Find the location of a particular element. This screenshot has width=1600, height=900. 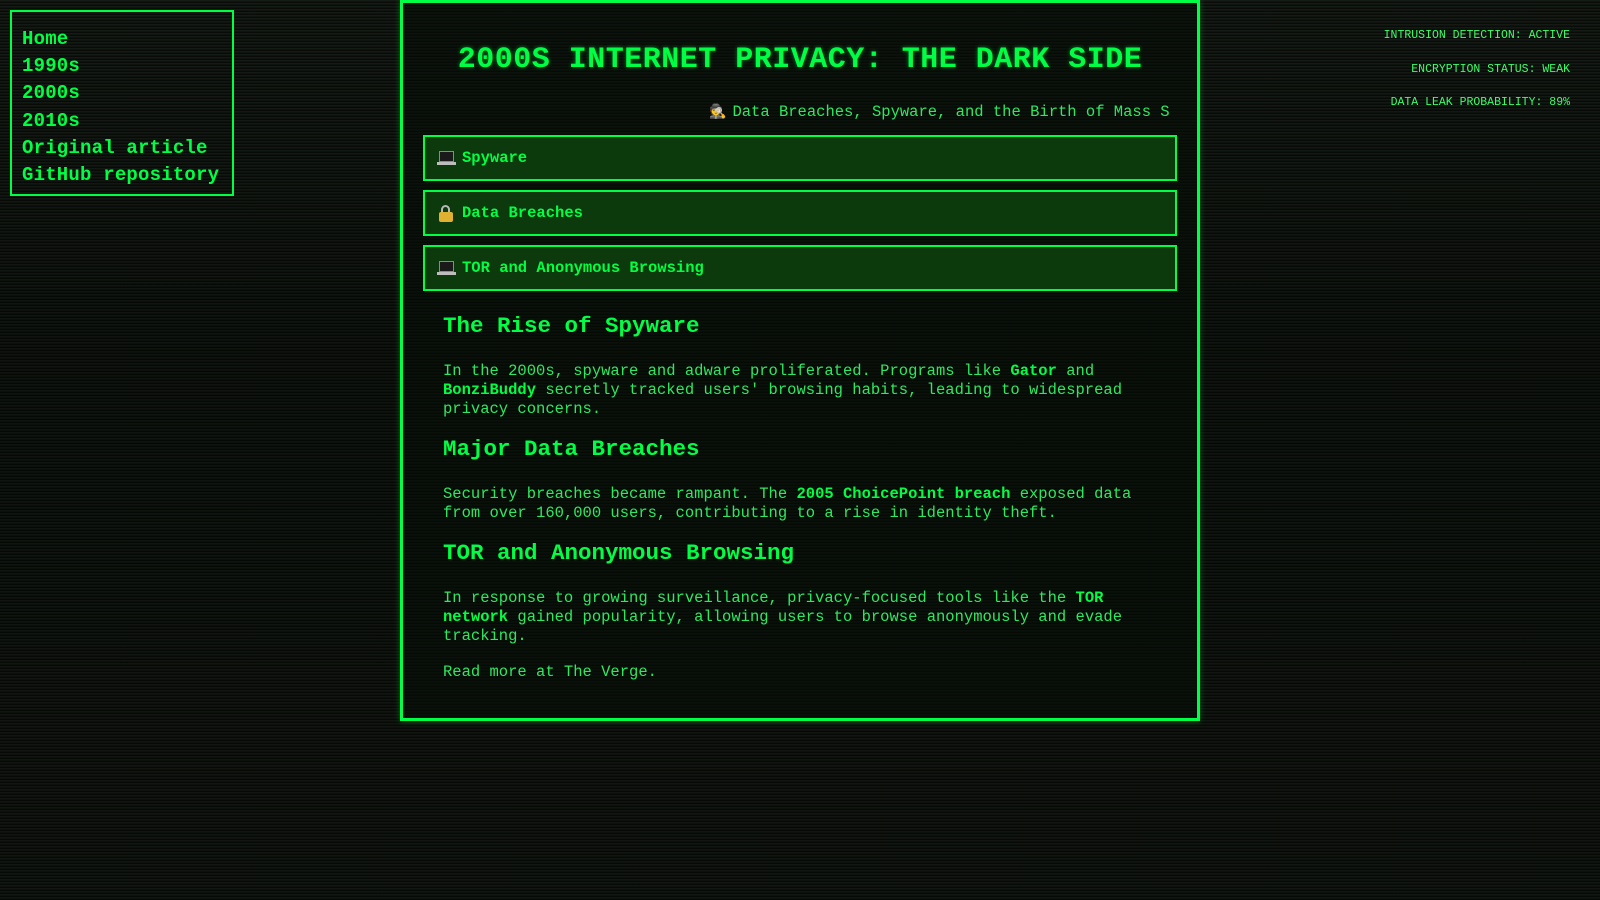

read-more-link: Read more at The Verge. is located at coordinates (808, 672).